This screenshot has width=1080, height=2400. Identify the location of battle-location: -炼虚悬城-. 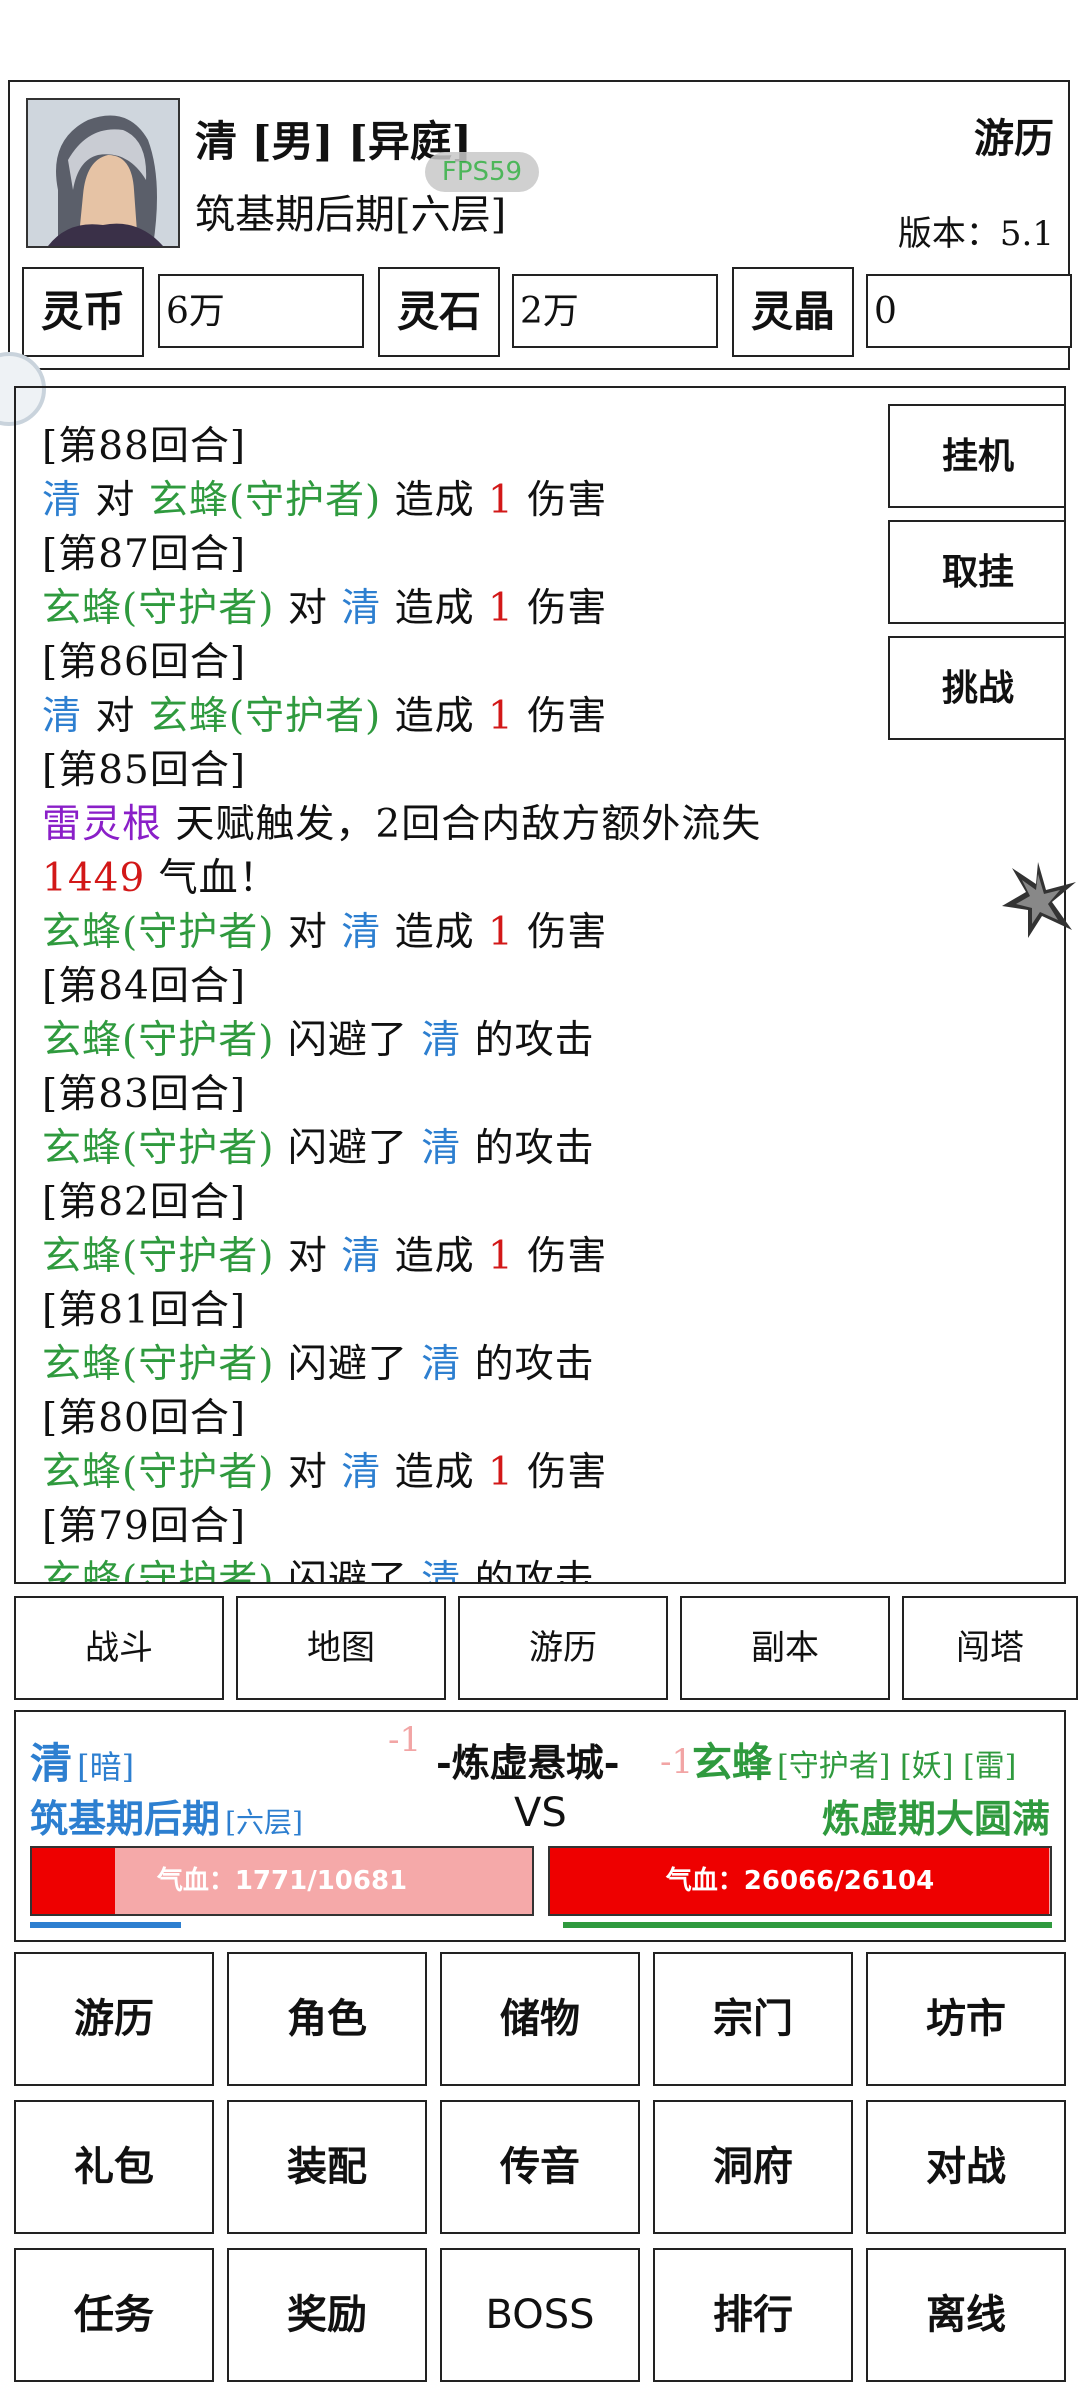
(528, 1762).